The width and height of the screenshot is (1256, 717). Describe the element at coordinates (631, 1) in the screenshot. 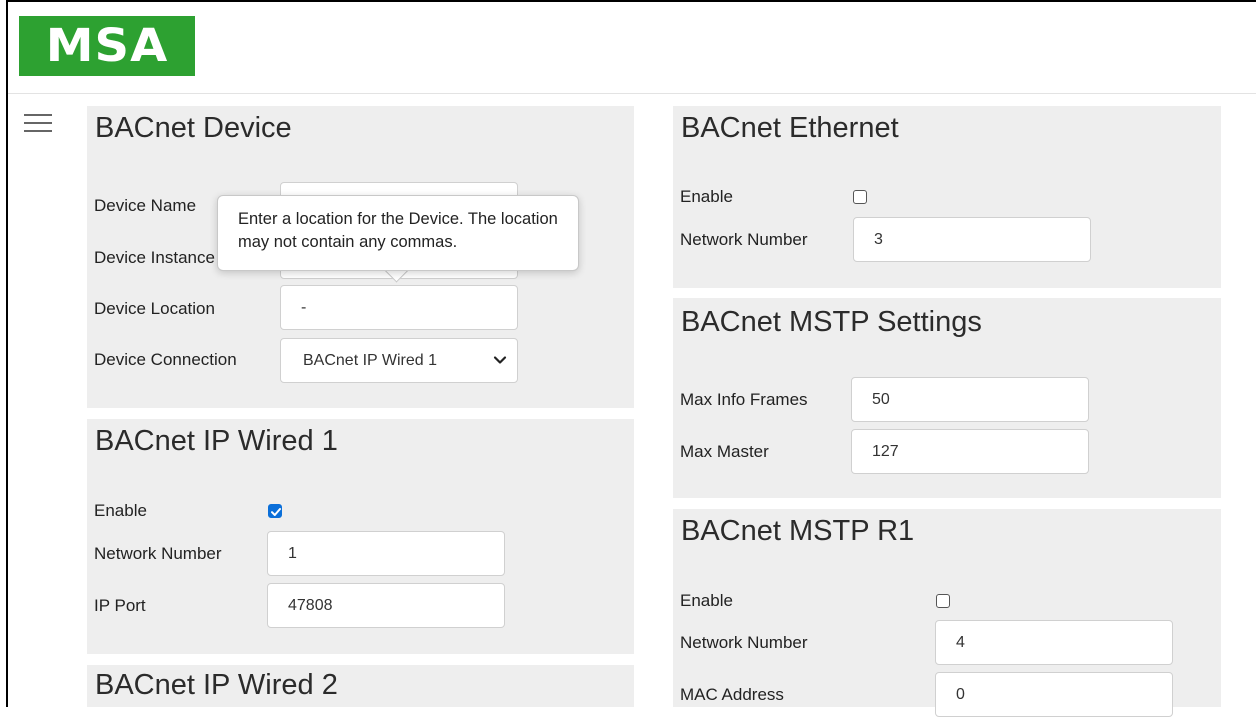

I see `window-border-top` at that location.